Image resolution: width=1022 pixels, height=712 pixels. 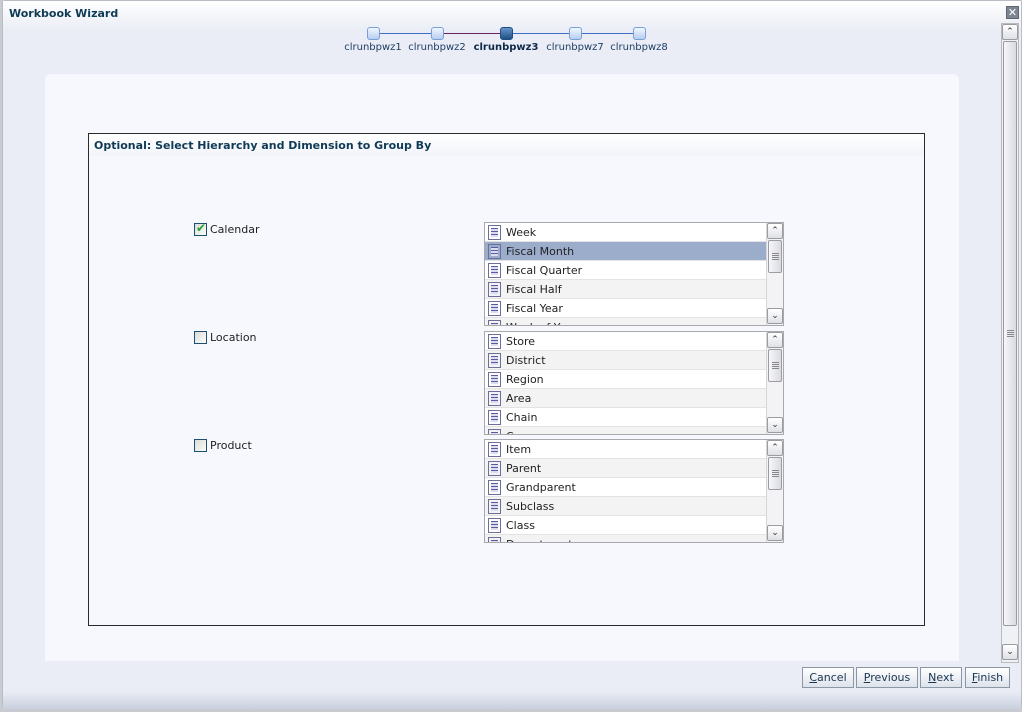 I want to click on checkmark-icon: ✔, so click(x=201, y=228).